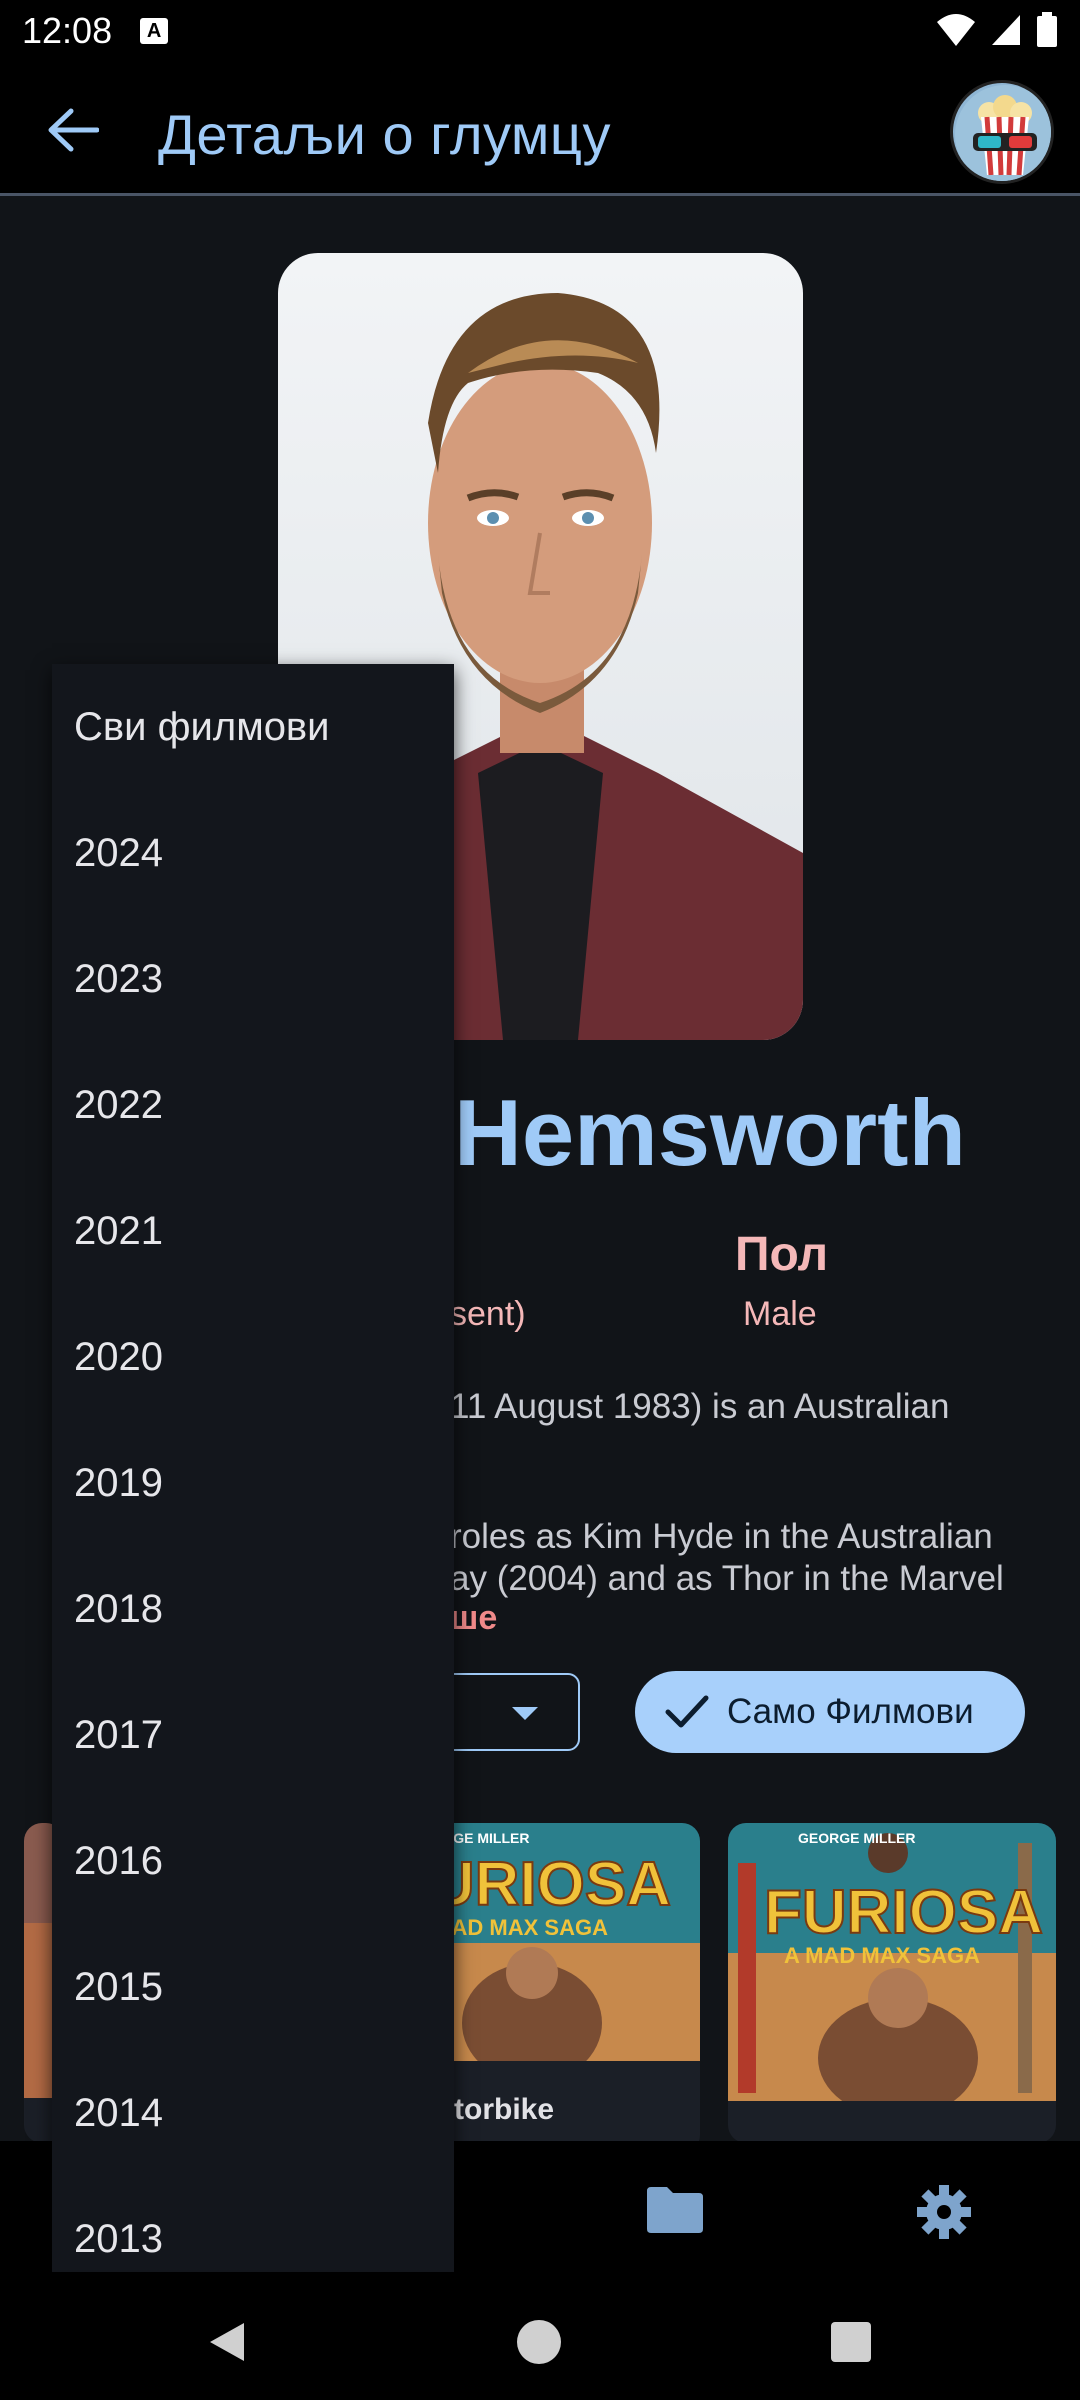 The image size is (1080, 2400). I want to click on movie-card: GEORGE MILLER FURIOSA A MAD MAX SAGA, so click(892, 1982).